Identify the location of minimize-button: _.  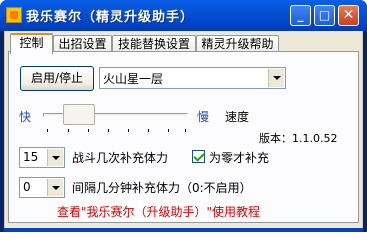
(300, 15).